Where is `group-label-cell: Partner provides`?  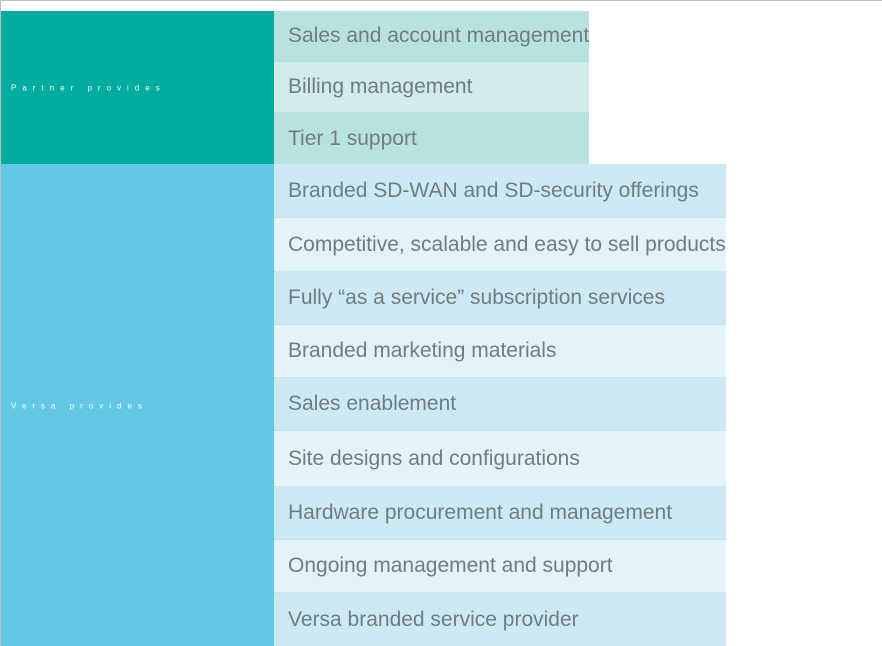
group-label-cell: Partner provides is located at coordinates (137, 87).